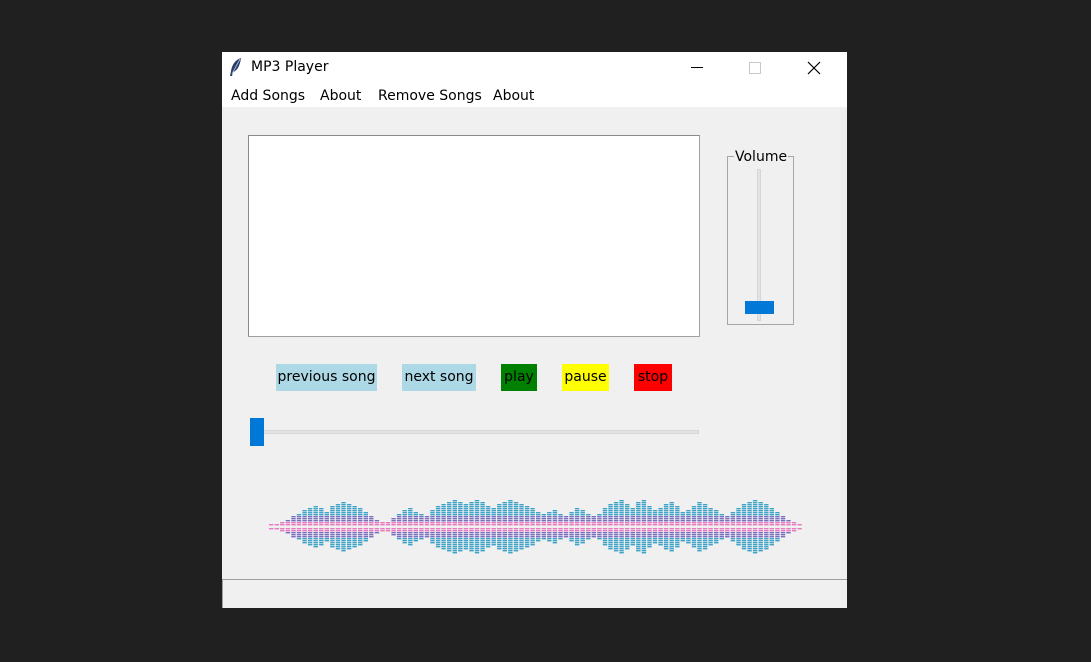 This screenshot has height=662, width=1091. I want to click on song-progress-track, so click(474, 432).